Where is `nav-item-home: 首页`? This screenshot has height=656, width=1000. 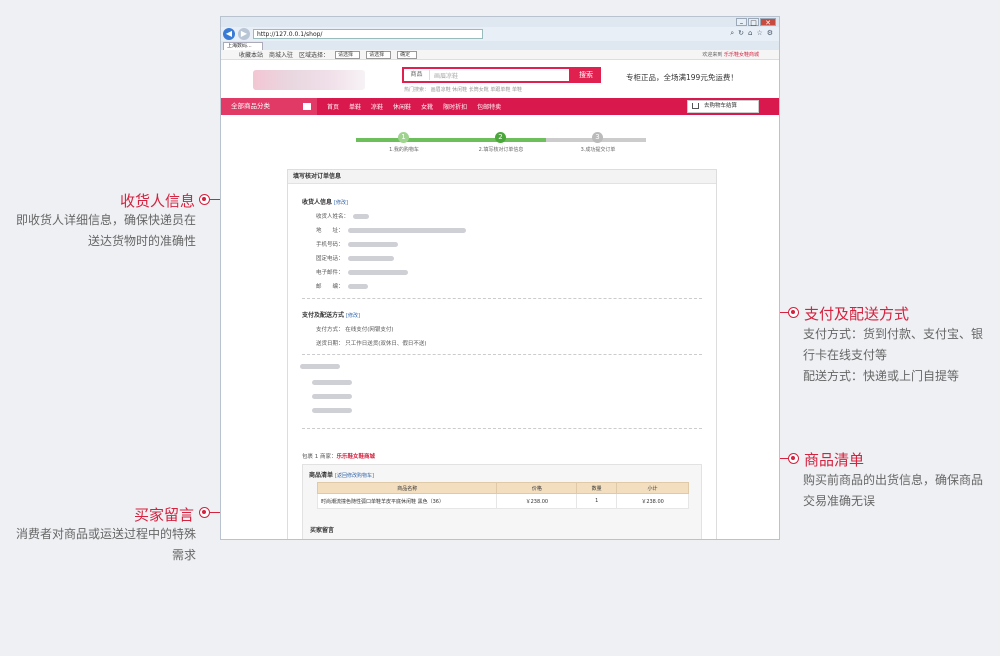
nav-item-home: 首页 is located at coordinates (333, 106).